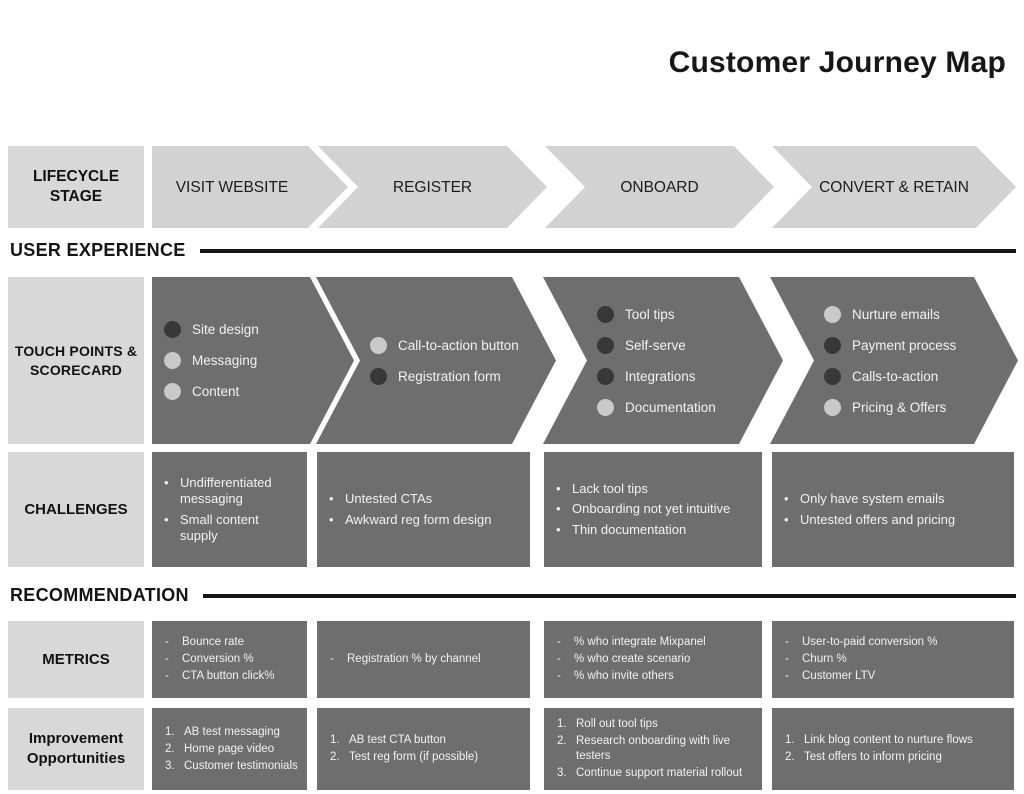  I want to click on improvement-text: Test offers to inform pricing, so click(873, 757).